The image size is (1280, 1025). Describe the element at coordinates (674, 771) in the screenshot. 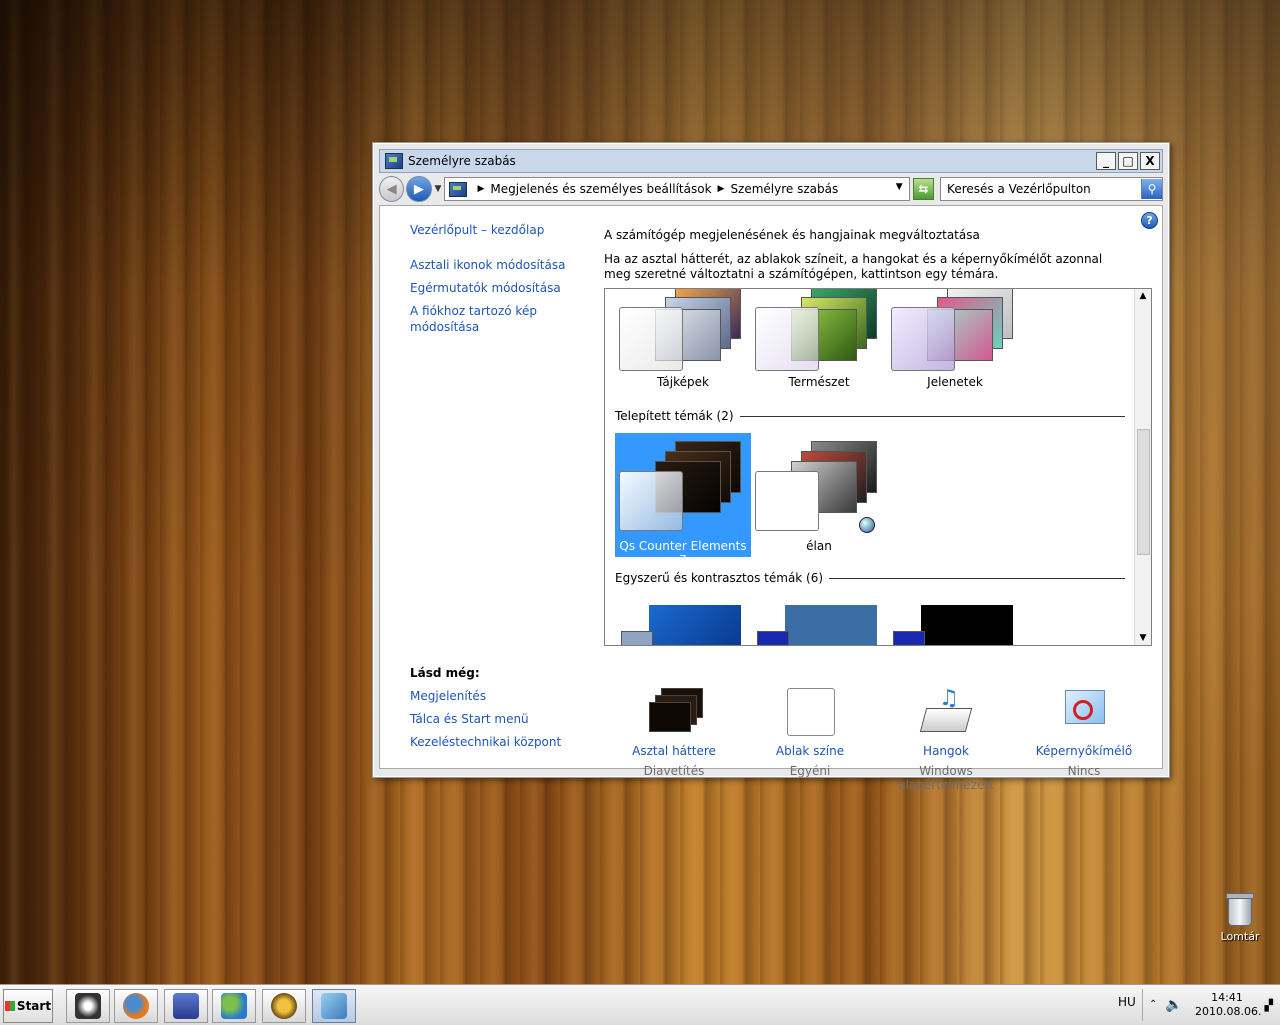

I see `desktop-background-value: Diavetítés` at that location.